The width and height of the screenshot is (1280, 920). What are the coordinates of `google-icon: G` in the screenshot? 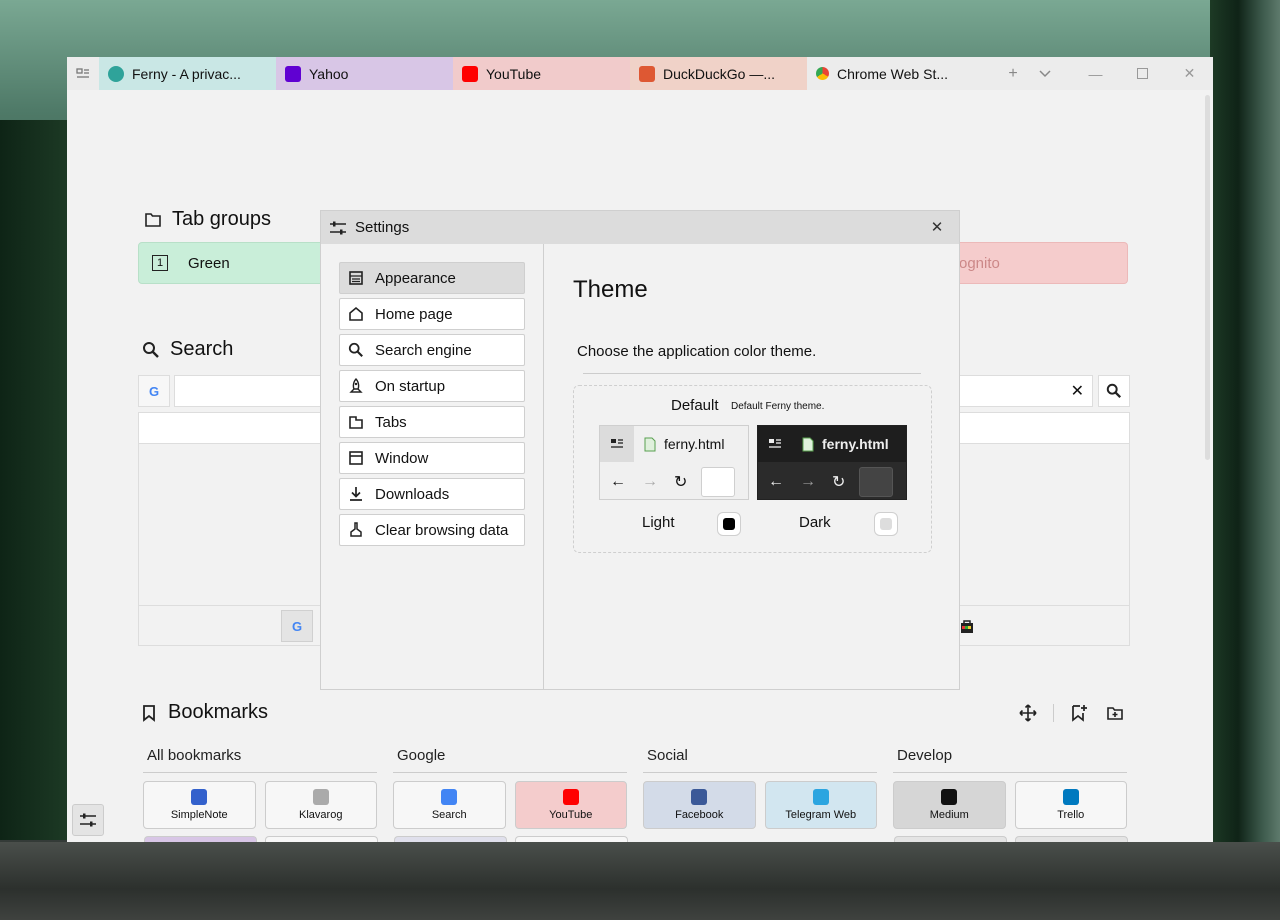 It's located at (154, 391).